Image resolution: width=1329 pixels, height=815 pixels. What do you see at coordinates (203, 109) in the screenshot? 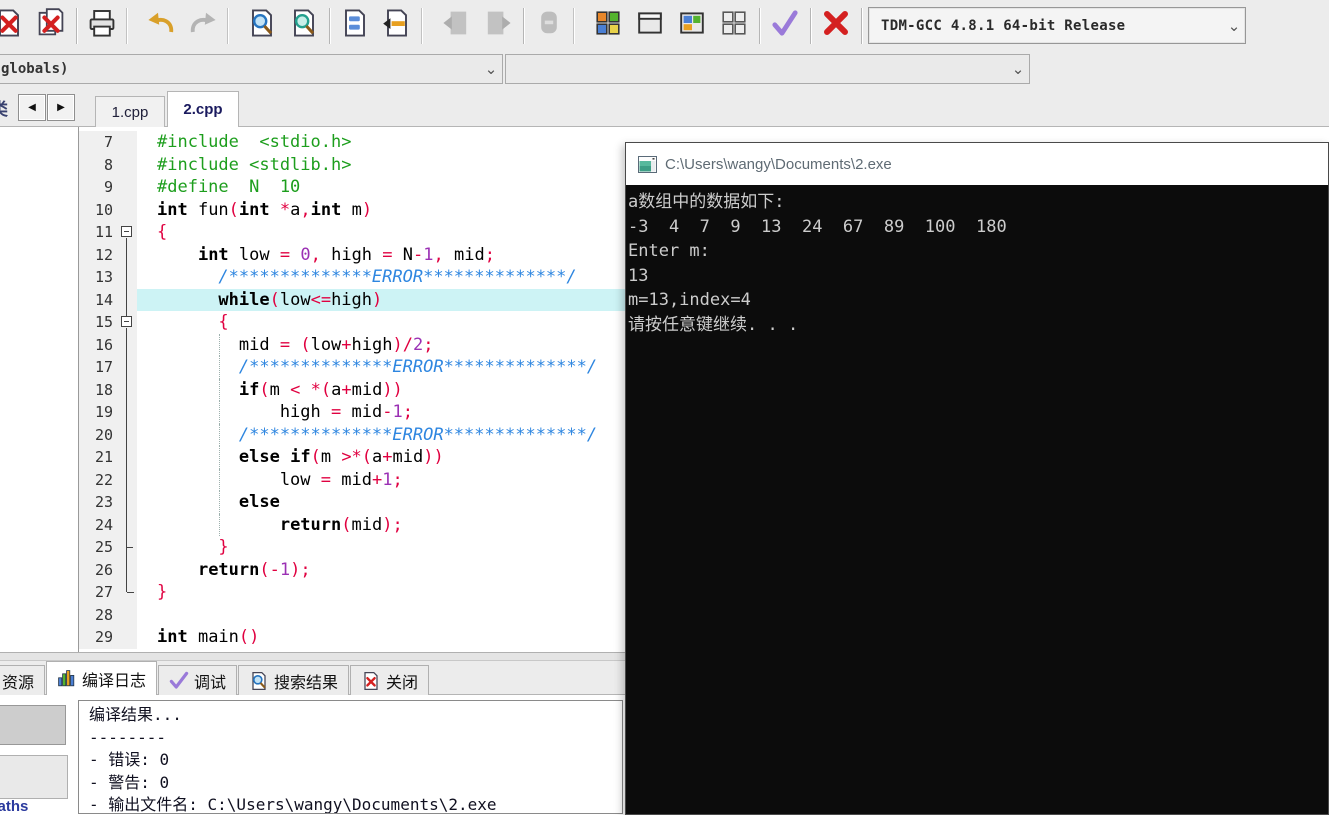
I see `tab-2cpp: 2.cpp` at bounding box center [203, 109].